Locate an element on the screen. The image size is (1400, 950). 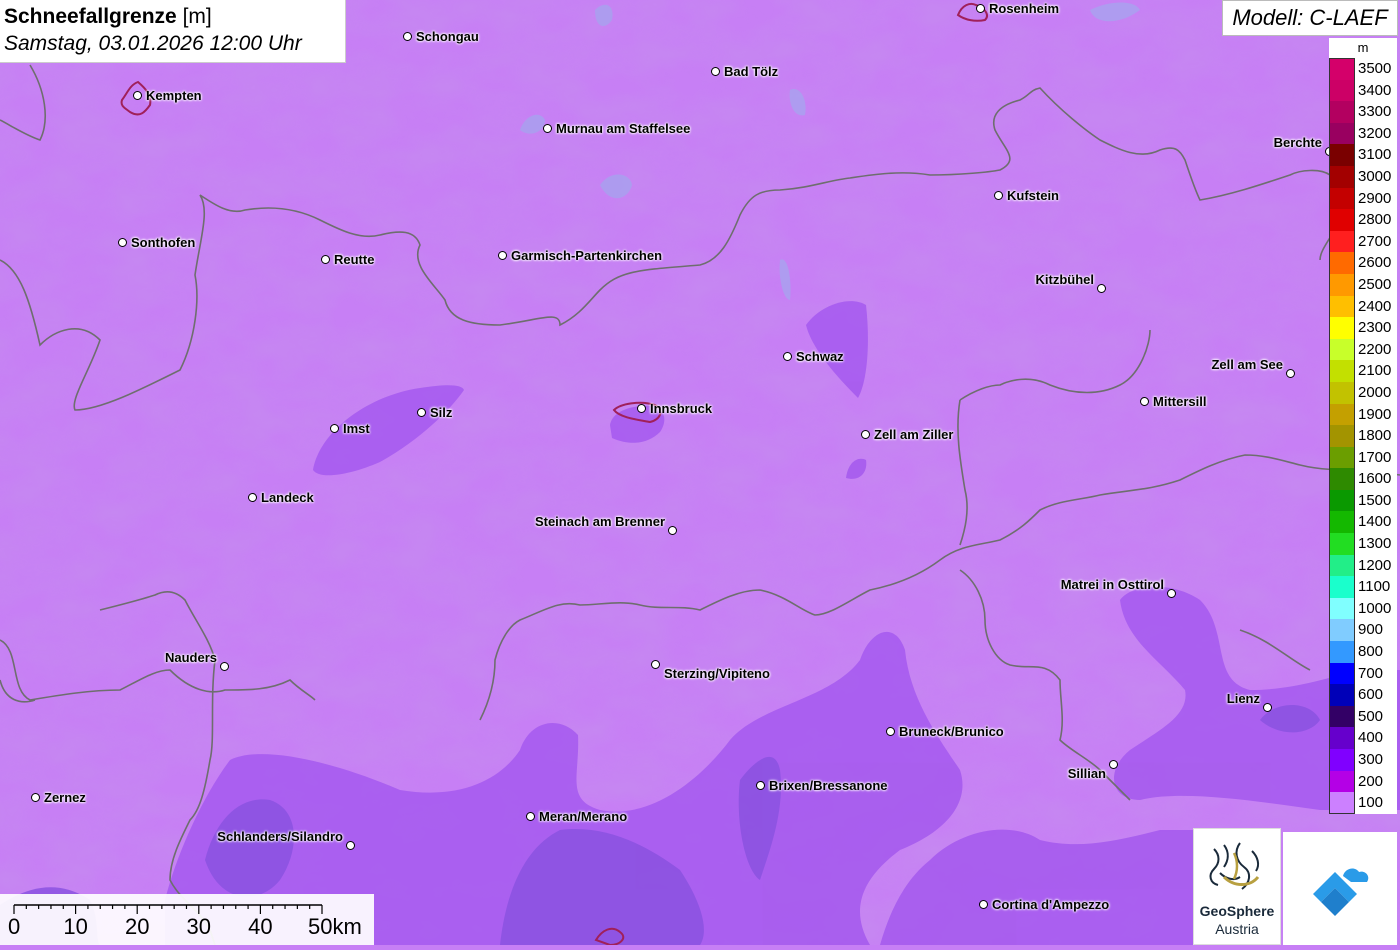
legend-entry: 3100 is located at coordinates (1363, 155).